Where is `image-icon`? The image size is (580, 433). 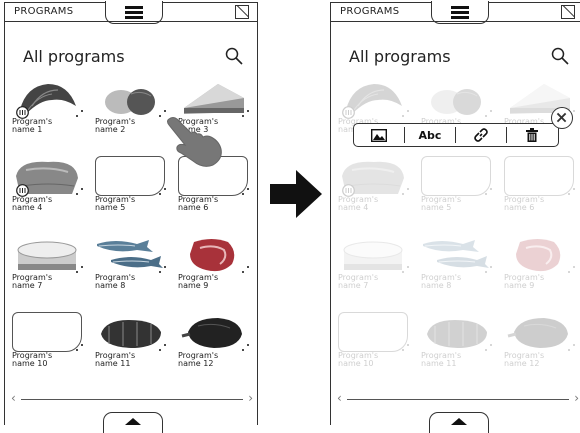
image-icon is located at coordinates (379, 135).